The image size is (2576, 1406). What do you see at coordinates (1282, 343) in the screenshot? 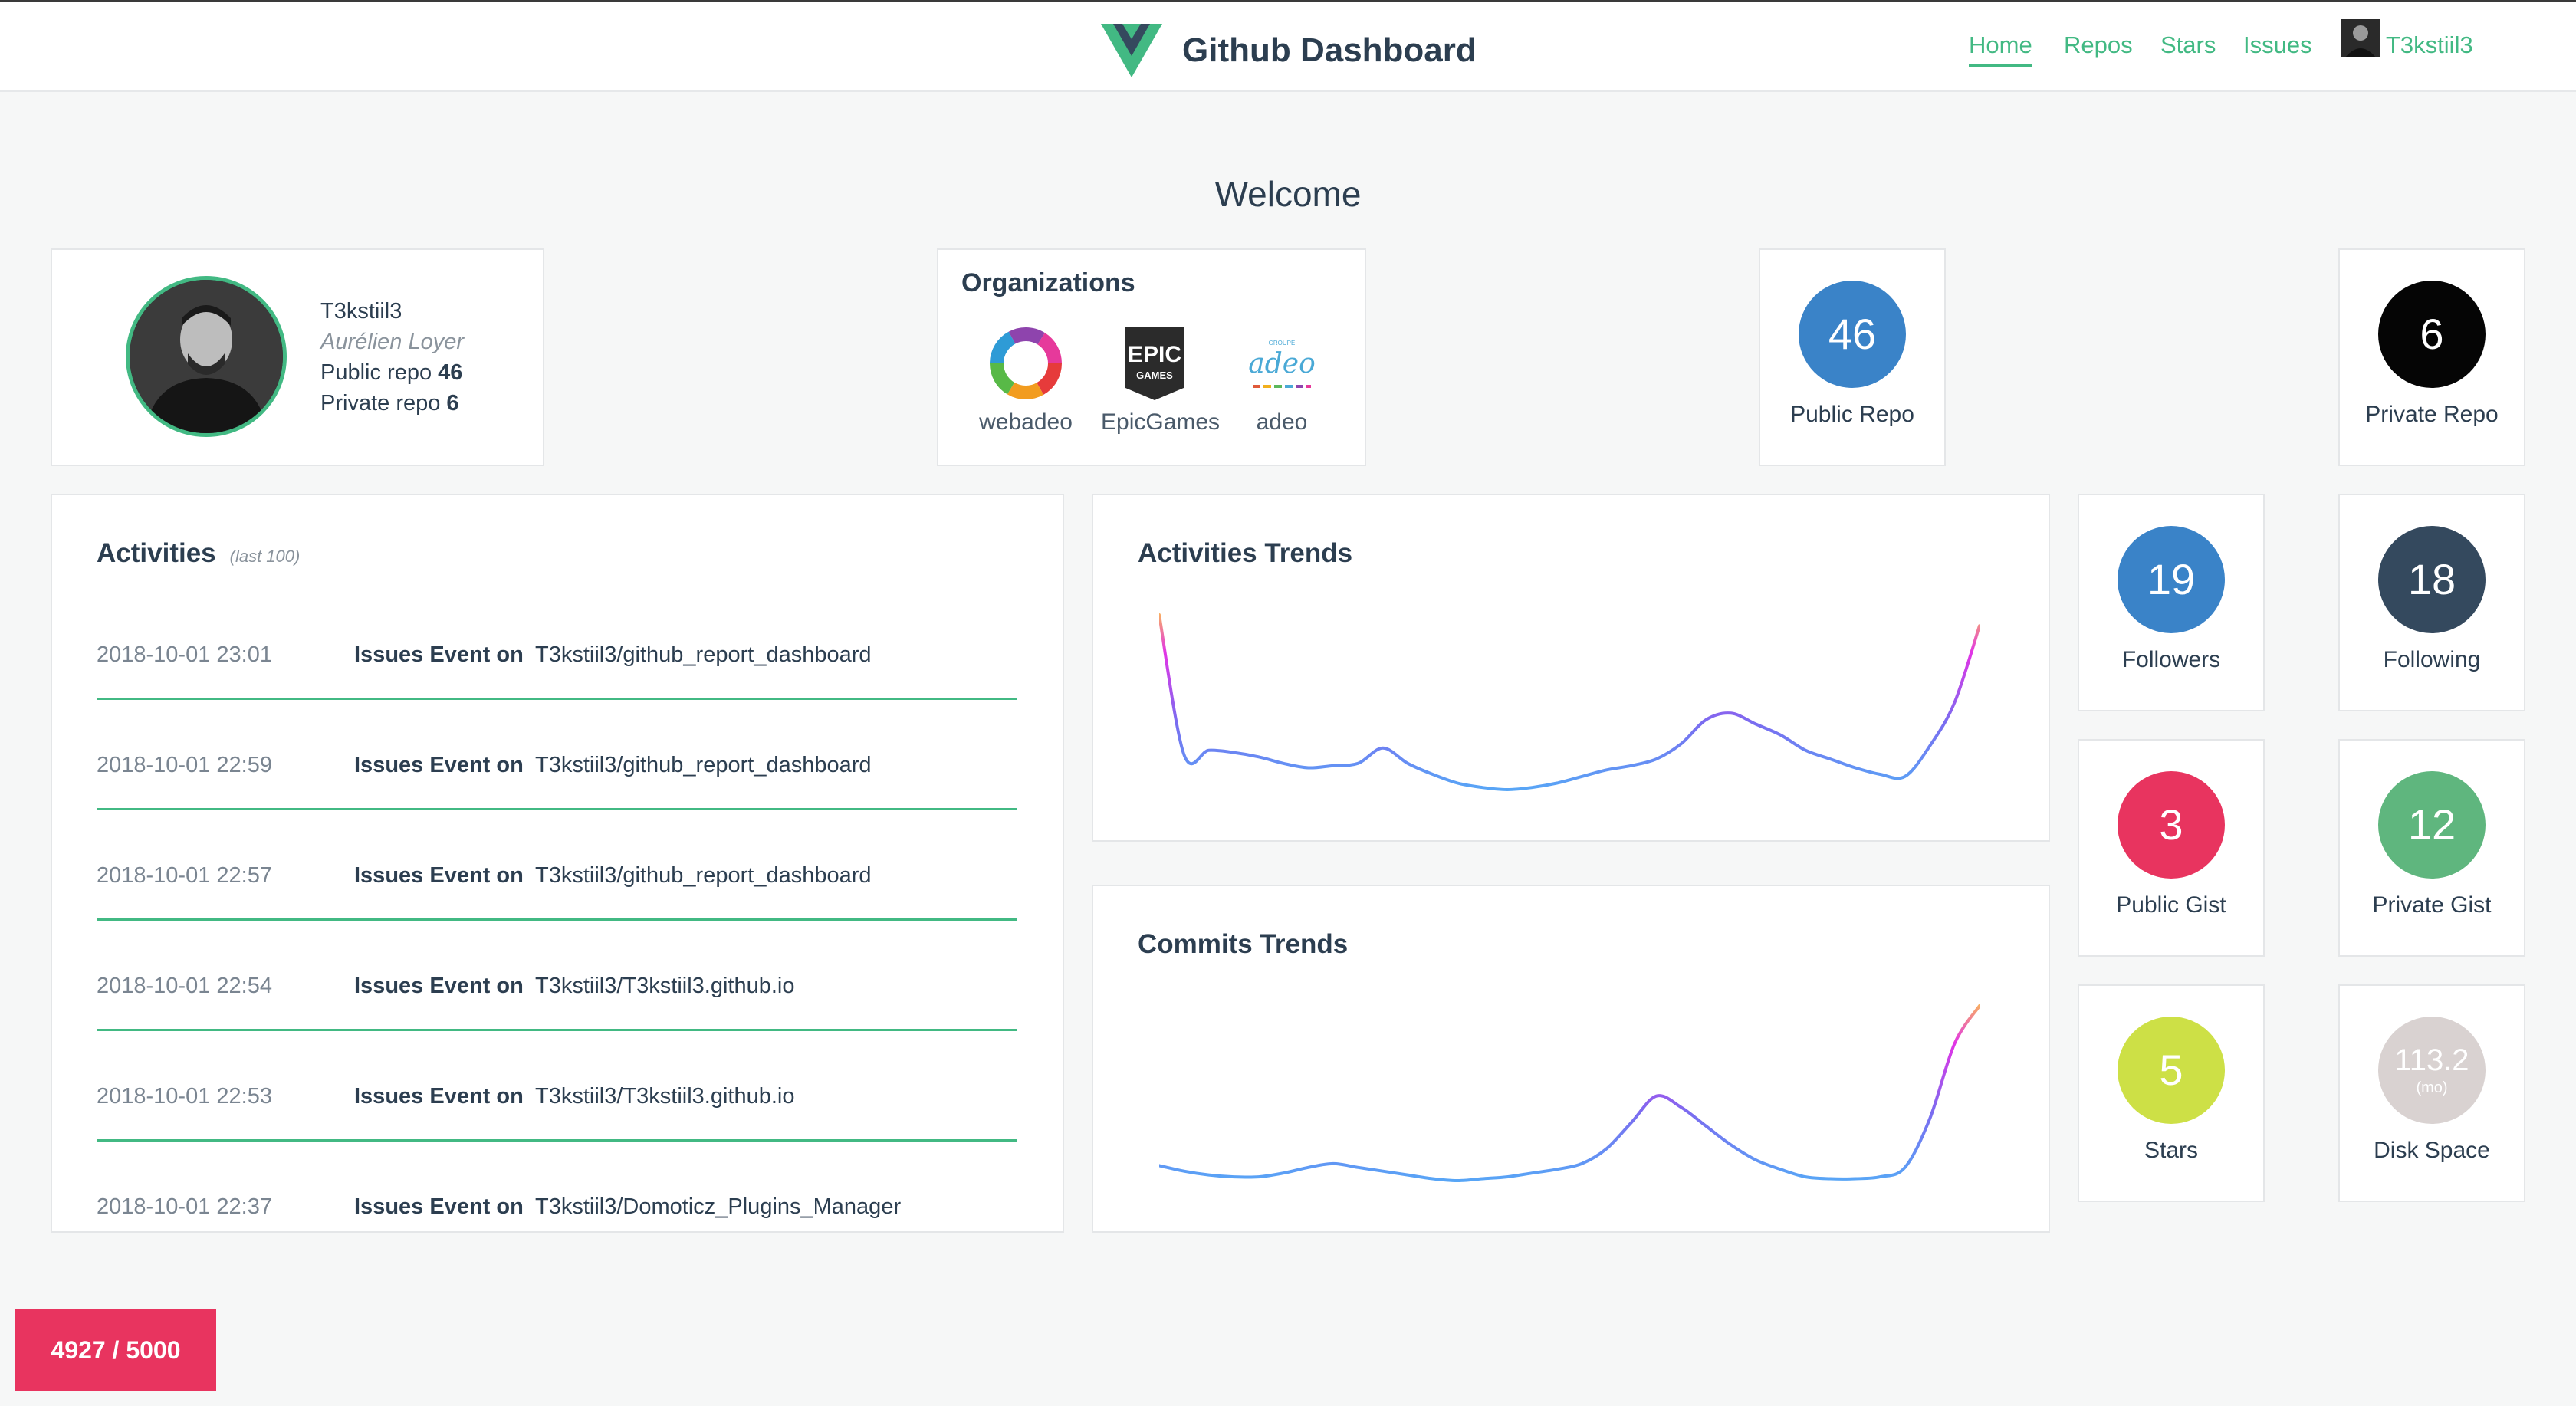
I see `svg-text: GROUPE` at bounding box center [1282, 343].